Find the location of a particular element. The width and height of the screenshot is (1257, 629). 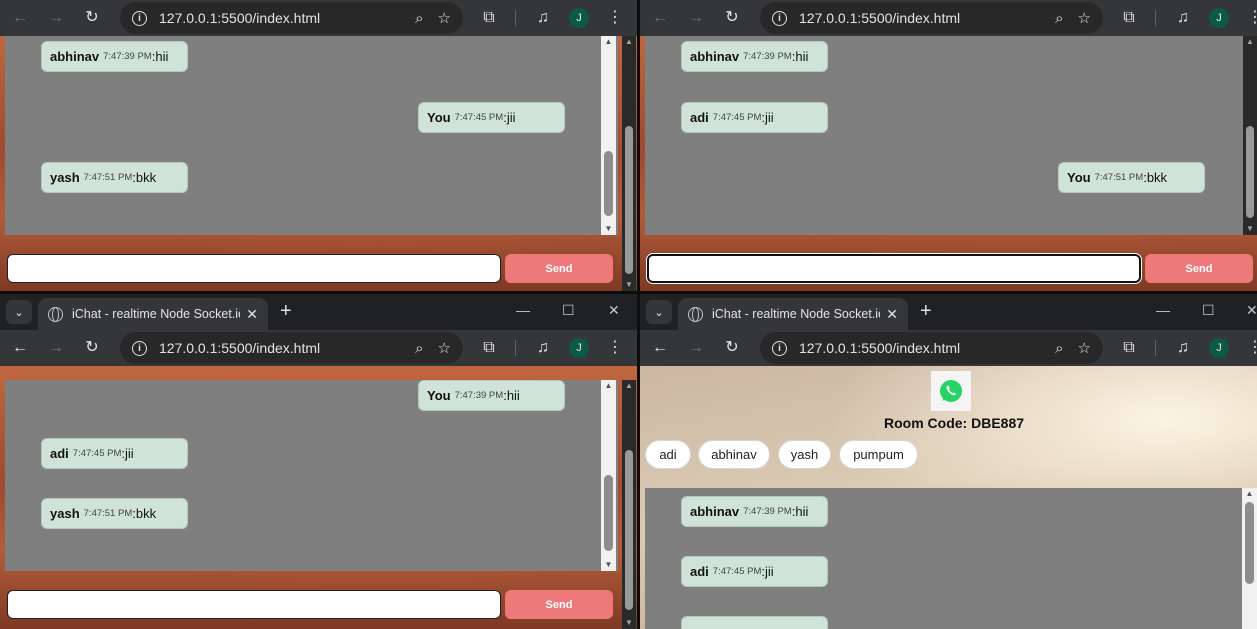

user-pill: pumpum is located at coordinates (878, 454).